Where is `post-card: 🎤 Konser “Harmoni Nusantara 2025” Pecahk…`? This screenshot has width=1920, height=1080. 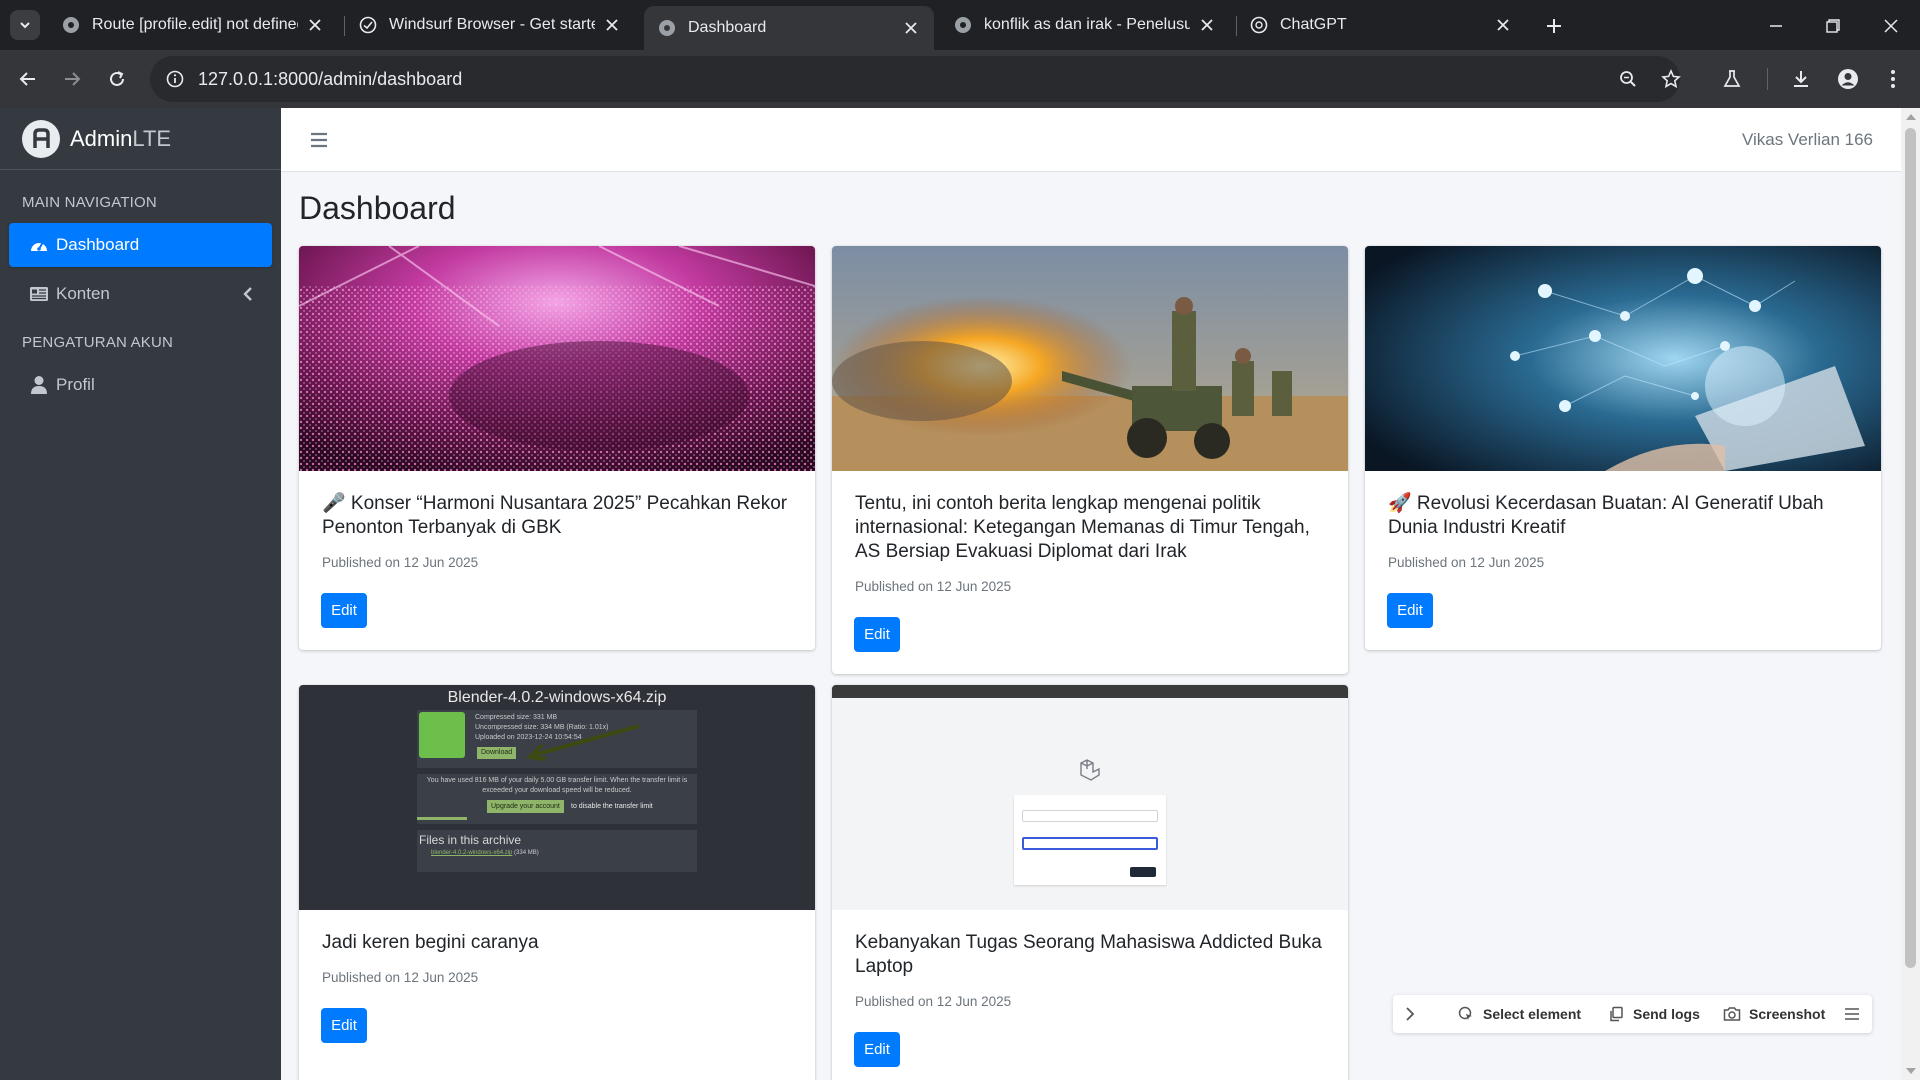
post-card: 🎤 Konser “Harmoni Nusantara 2025” Pecahk… is located at coordinates (557, 448).